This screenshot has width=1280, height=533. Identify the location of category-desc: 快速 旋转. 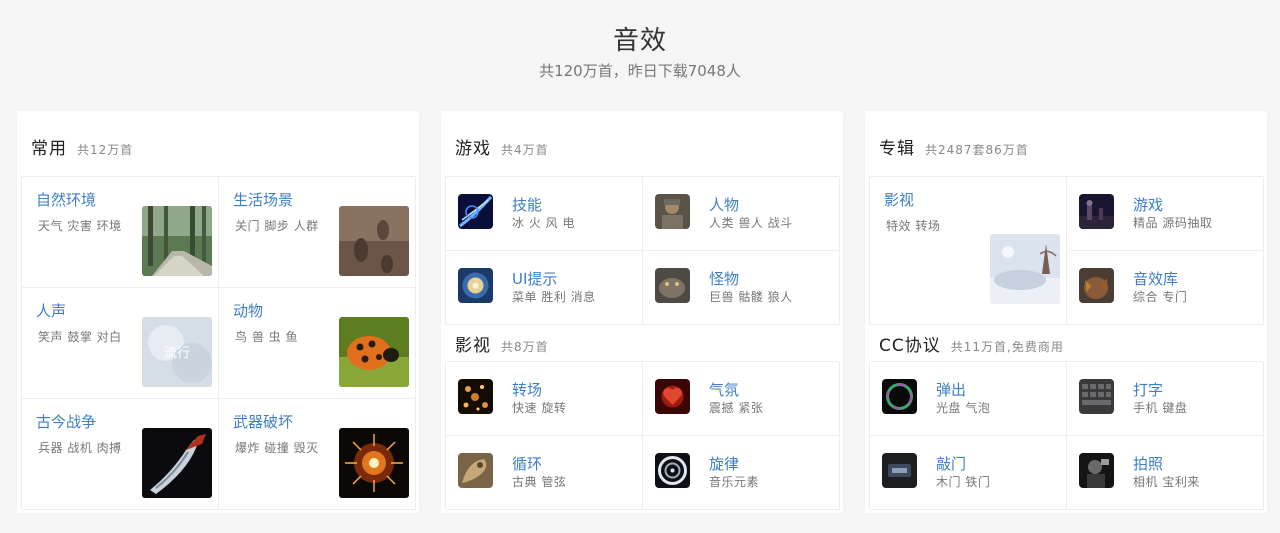
(539, 408).